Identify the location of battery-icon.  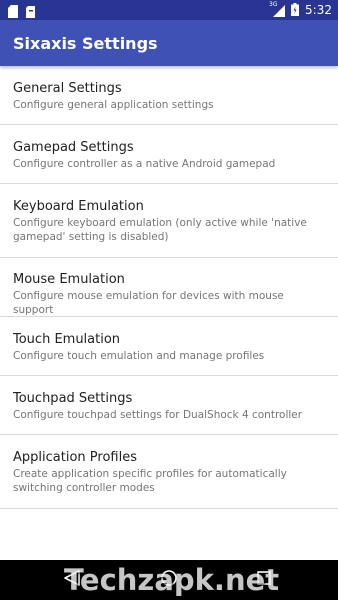
(295, 10).